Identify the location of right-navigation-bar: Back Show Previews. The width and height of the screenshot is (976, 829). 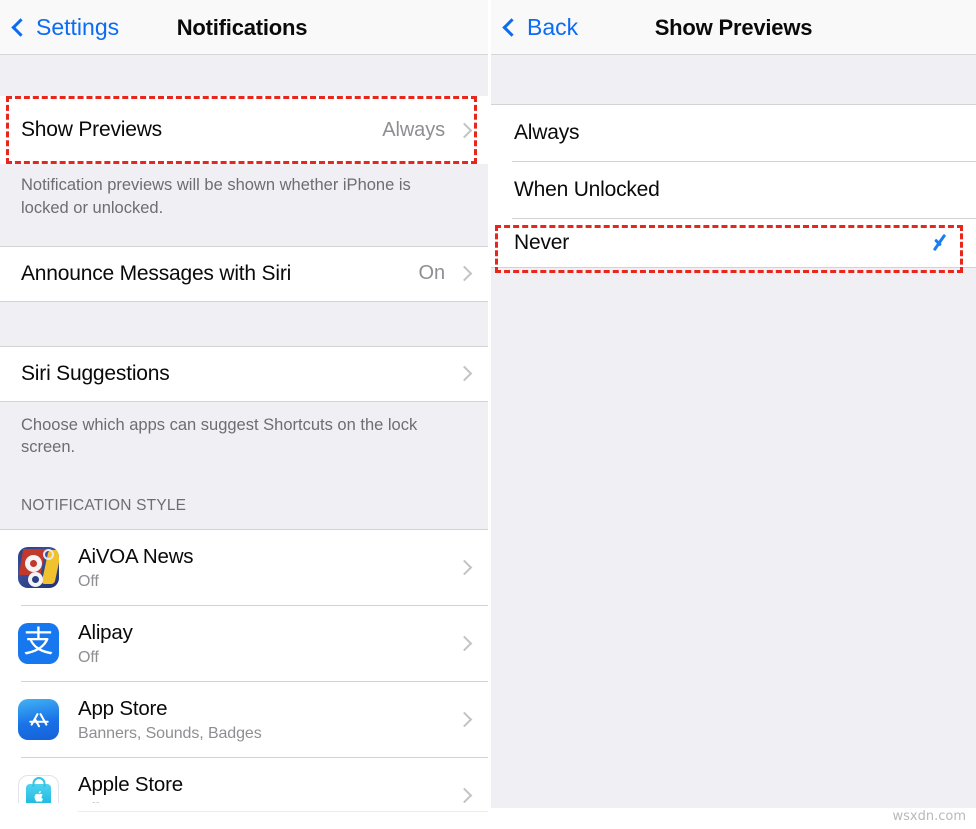
(733, 27).